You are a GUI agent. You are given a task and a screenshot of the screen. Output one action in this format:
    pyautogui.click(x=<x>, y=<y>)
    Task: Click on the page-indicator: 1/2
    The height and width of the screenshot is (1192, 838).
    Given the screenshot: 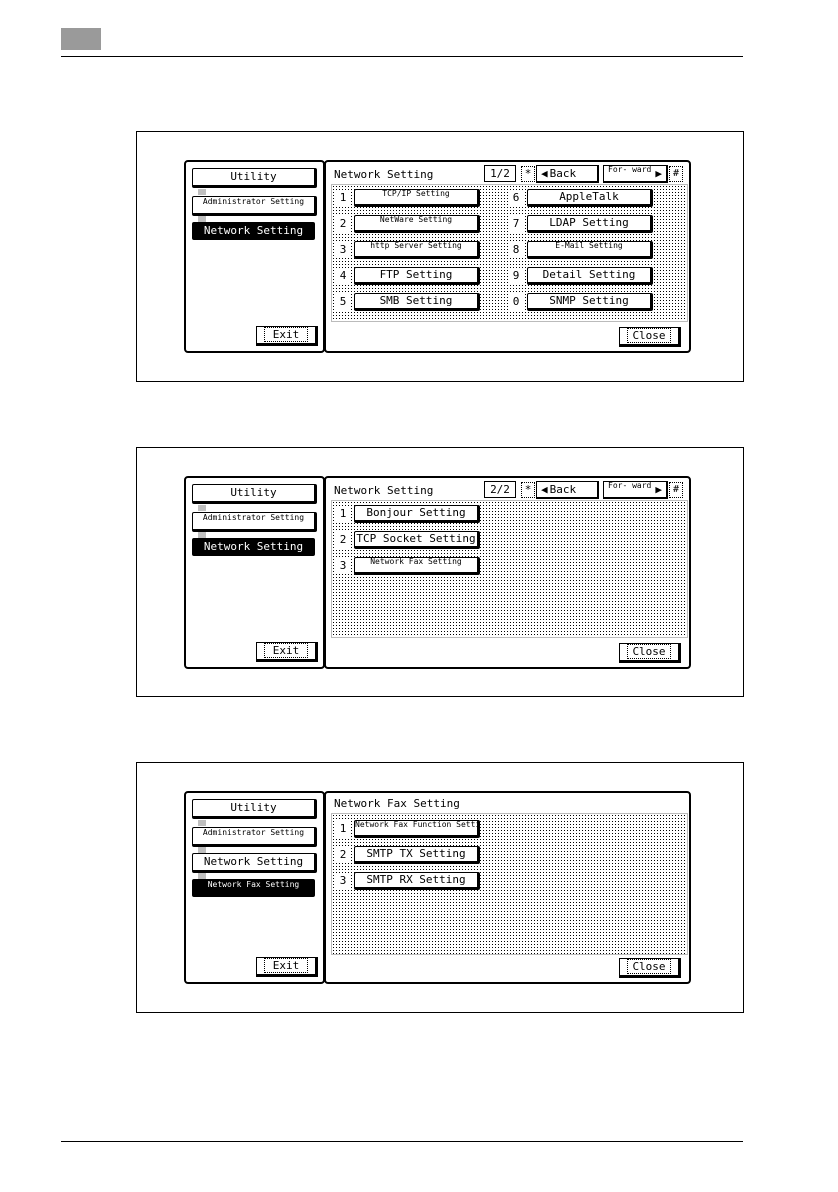 What is the action you would take?
    pyautogui.click(x=500, y=173)
    